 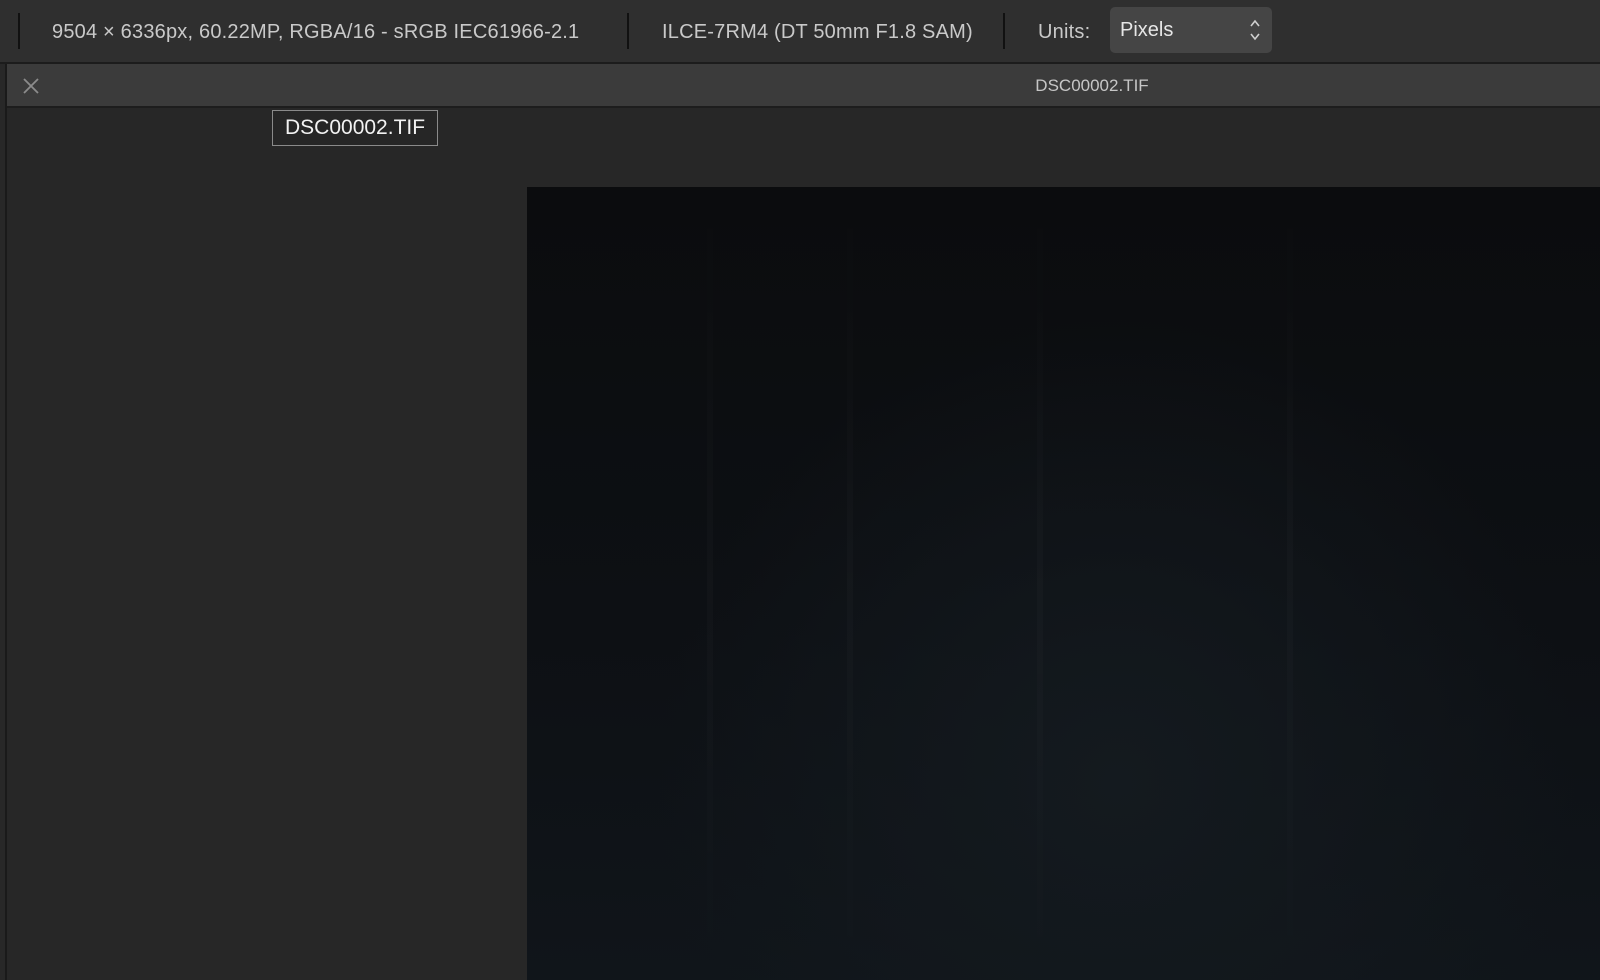 What do you see at coordinates (1147, 30) in the screenshot?
I see `units-selected-value: Pixels` at bounding box center [1147, 30].